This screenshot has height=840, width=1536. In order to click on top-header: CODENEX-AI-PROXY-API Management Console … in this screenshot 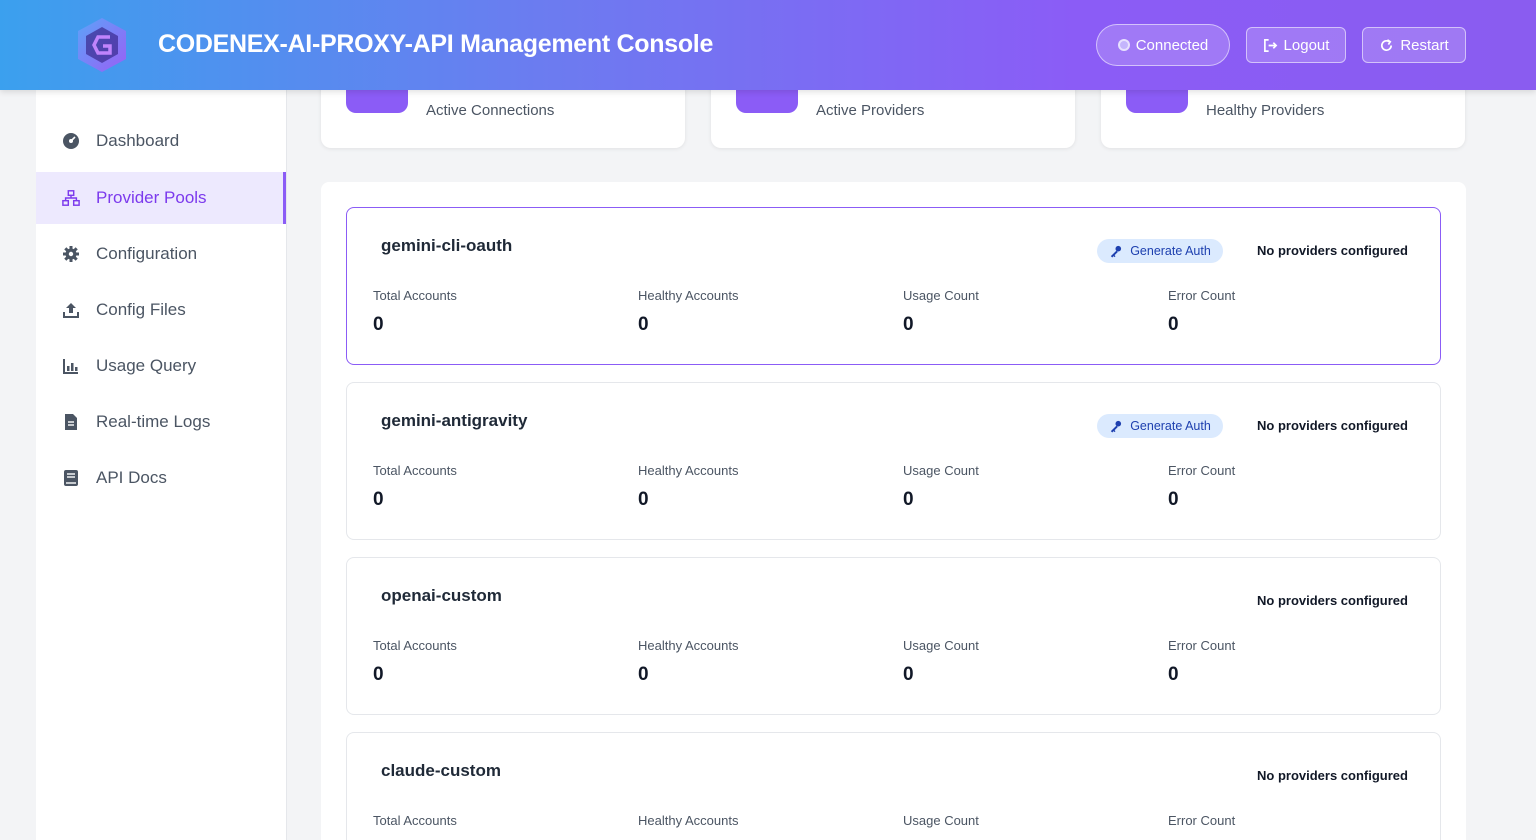, I will do `click(768, 45)`.